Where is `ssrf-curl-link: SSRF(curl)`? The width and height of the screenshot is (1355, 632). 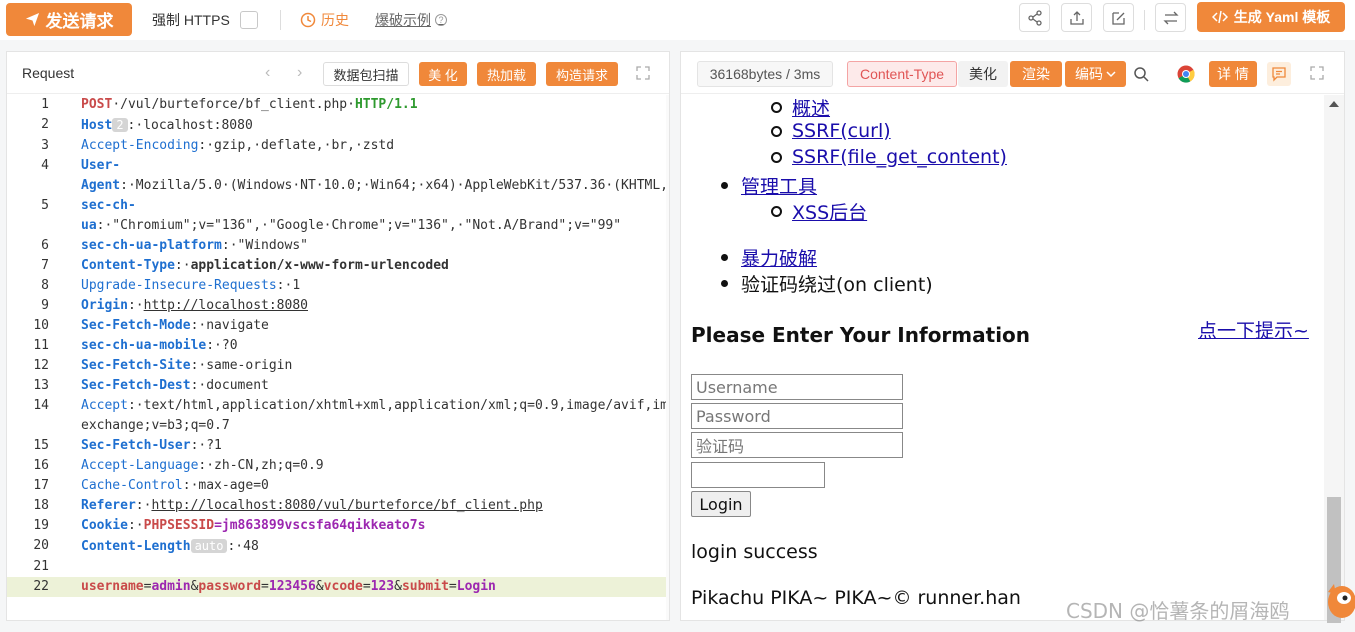 ssrf-curl-link: SSRF(curl) is located at coordinates (841, 131).